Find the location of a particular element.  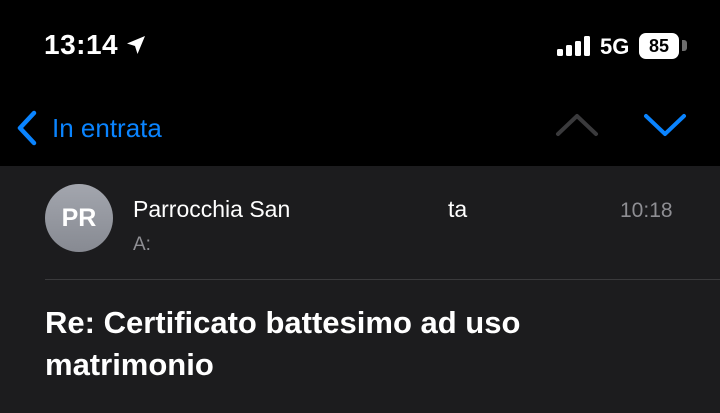

battery-indicator: 85 is located at coordinates (659, 46).